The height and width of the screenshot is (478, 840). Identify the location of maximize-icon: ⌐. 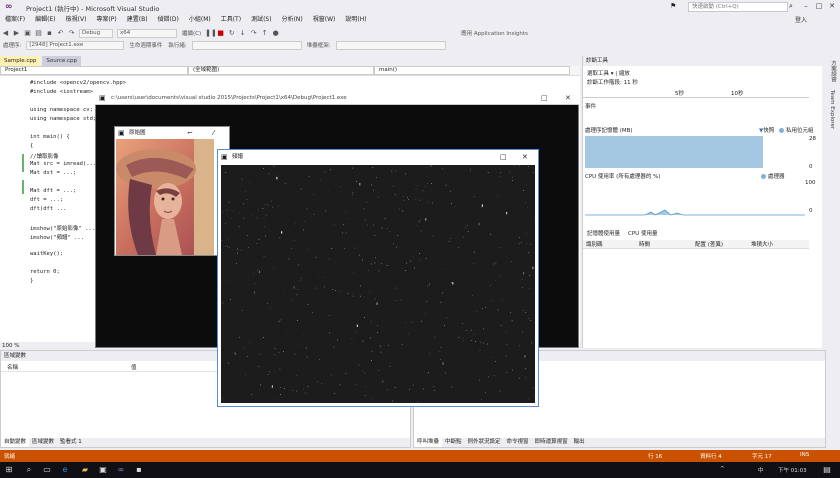
(190, 133).